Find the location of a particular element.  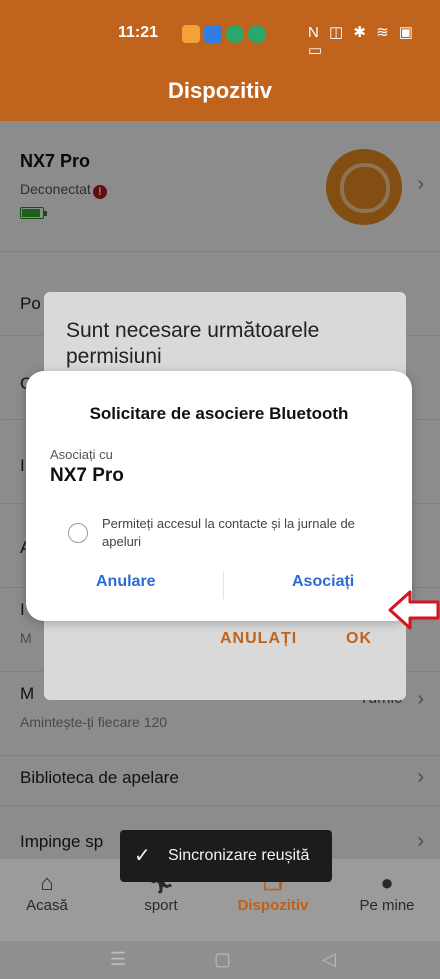

permission-ok-button: OK is located at coordinates (359, 639).